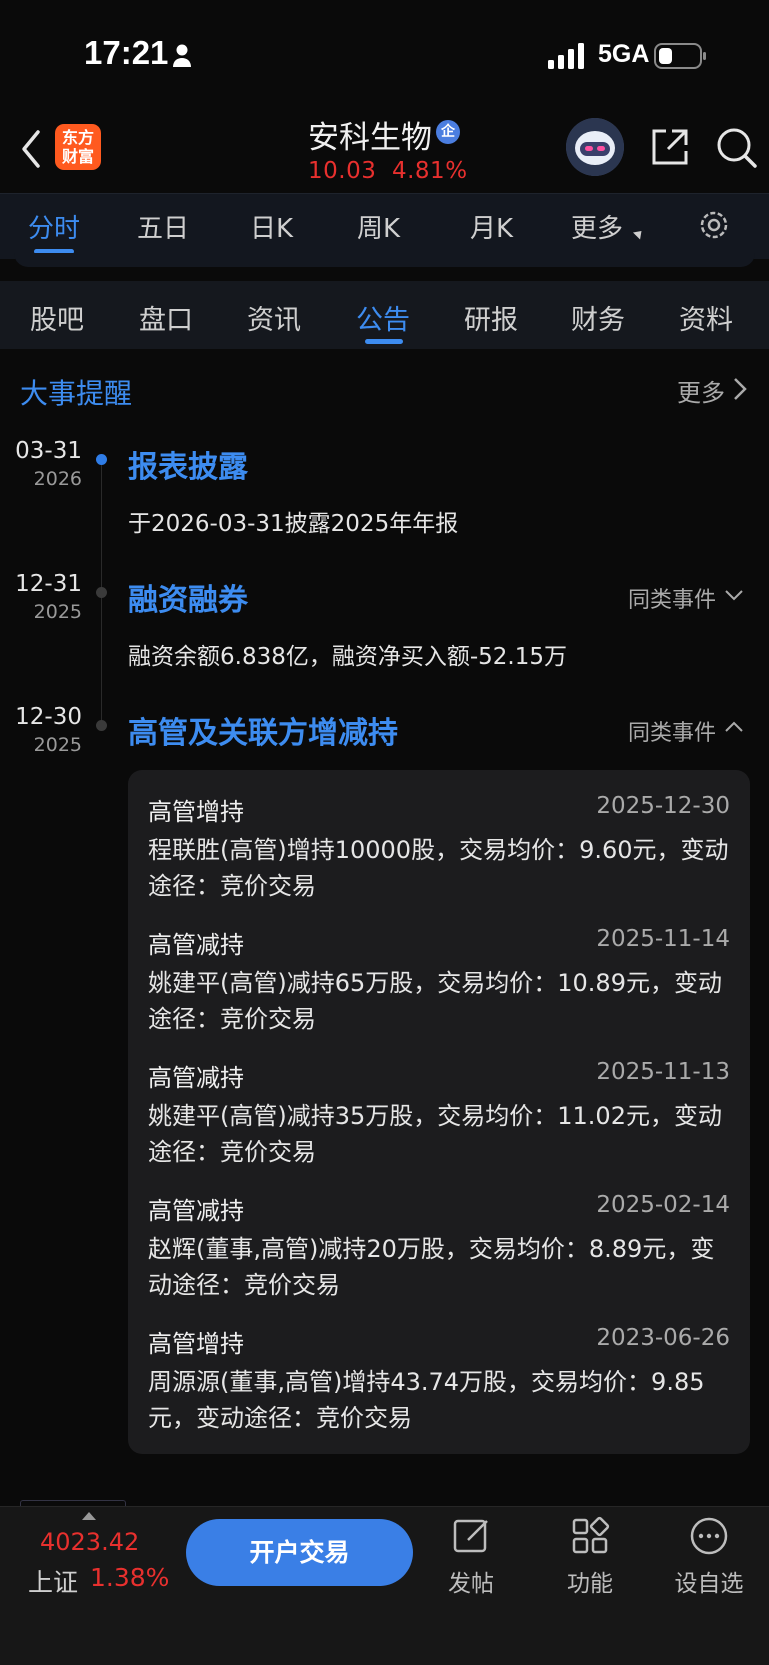  I want to click on event-date: 12-31, so click(48, 584).